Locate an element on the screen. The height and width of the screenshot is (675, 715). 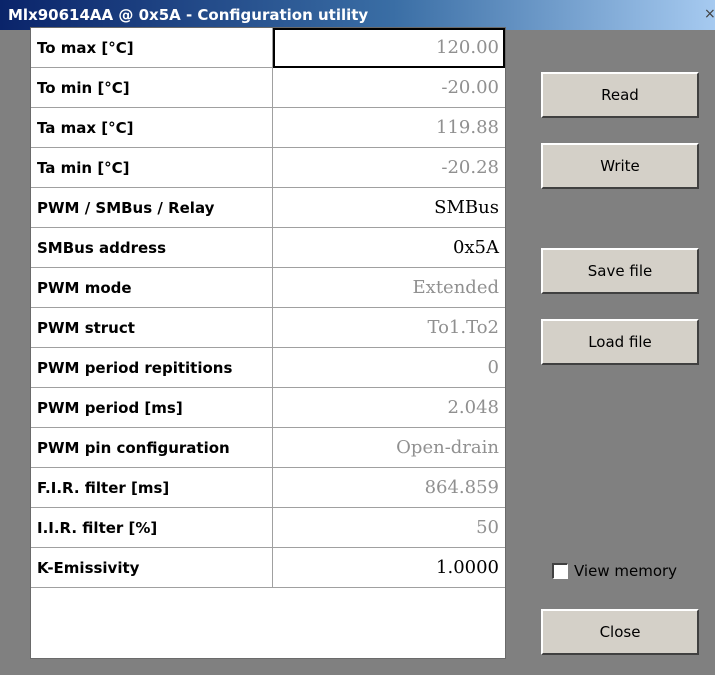
table-row: To min [°C] -20.00 is located at coordinates (268, 88).